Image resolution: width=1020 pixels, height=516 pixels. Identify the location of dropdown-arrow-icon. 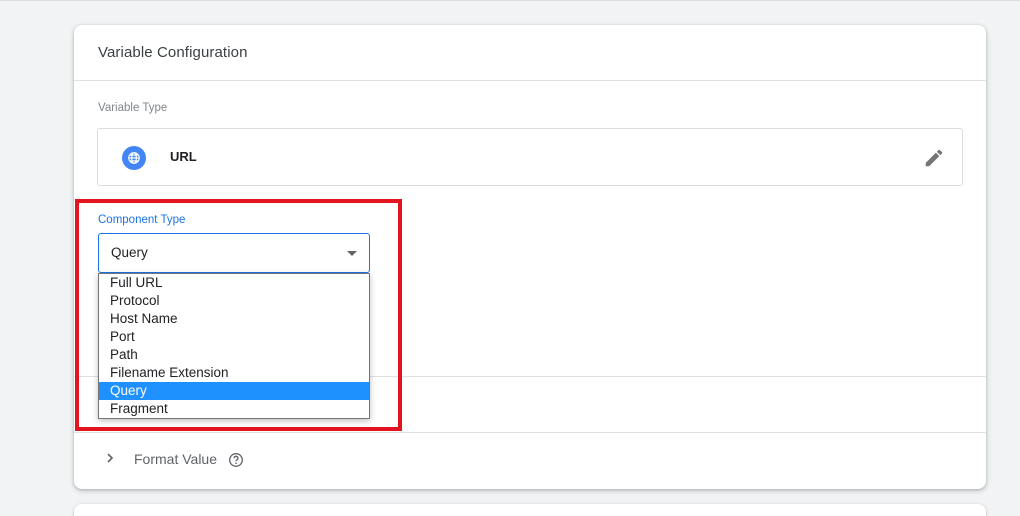
(352, 253).